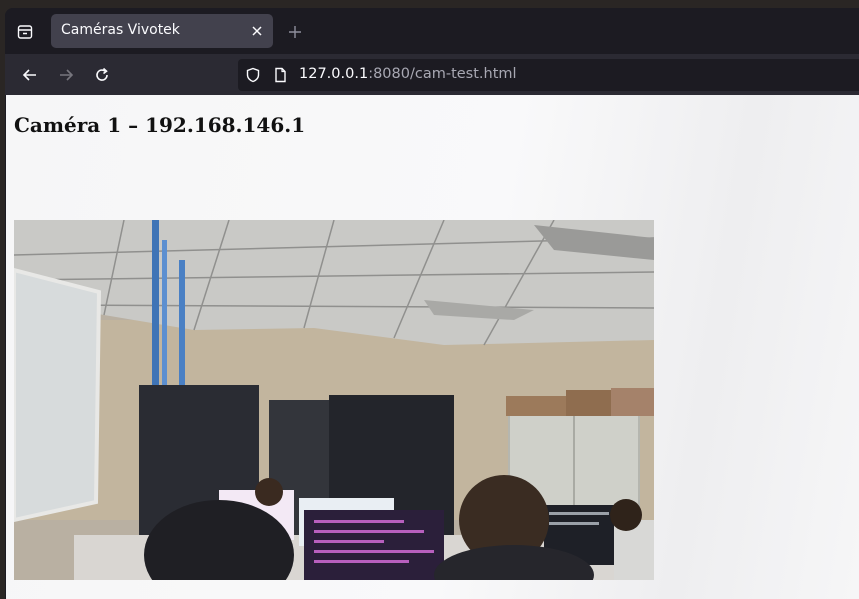 Image resolution: width=859 pixels, height=599 pixels. I want to click on page-title: Caméra 1 – 192.168.146.1, so click(160, 125).